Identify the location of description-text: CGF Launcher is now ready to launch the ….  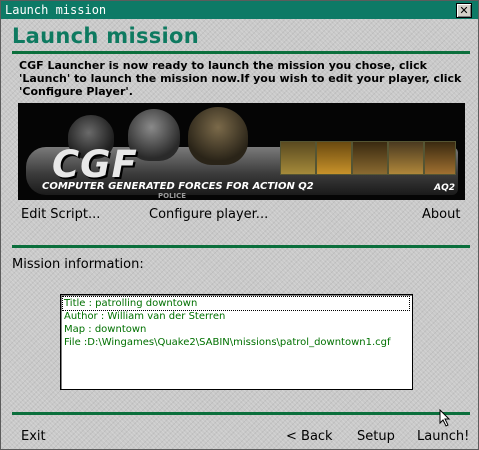
(240, 78).